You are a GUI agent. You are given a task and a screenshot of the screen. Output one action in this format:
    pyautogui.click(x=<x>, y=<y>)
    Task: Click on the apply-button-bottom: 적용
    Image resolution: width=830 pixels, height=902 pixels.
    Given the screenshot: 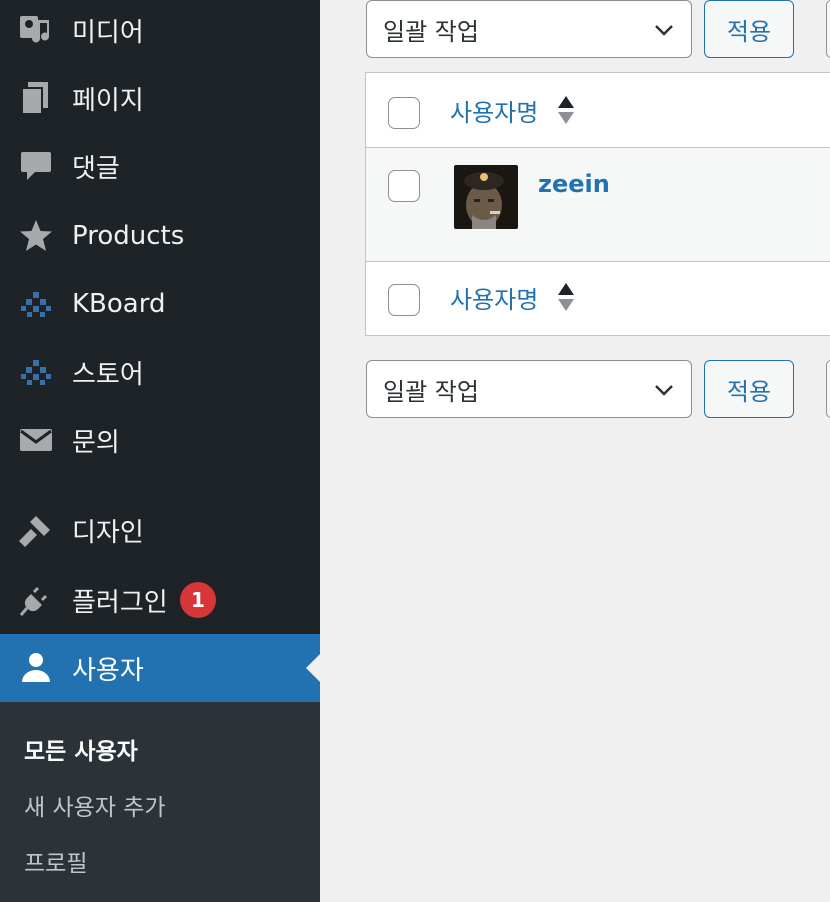 What is the action you would take?
    pyautogui.click(x=749, y=389)
    